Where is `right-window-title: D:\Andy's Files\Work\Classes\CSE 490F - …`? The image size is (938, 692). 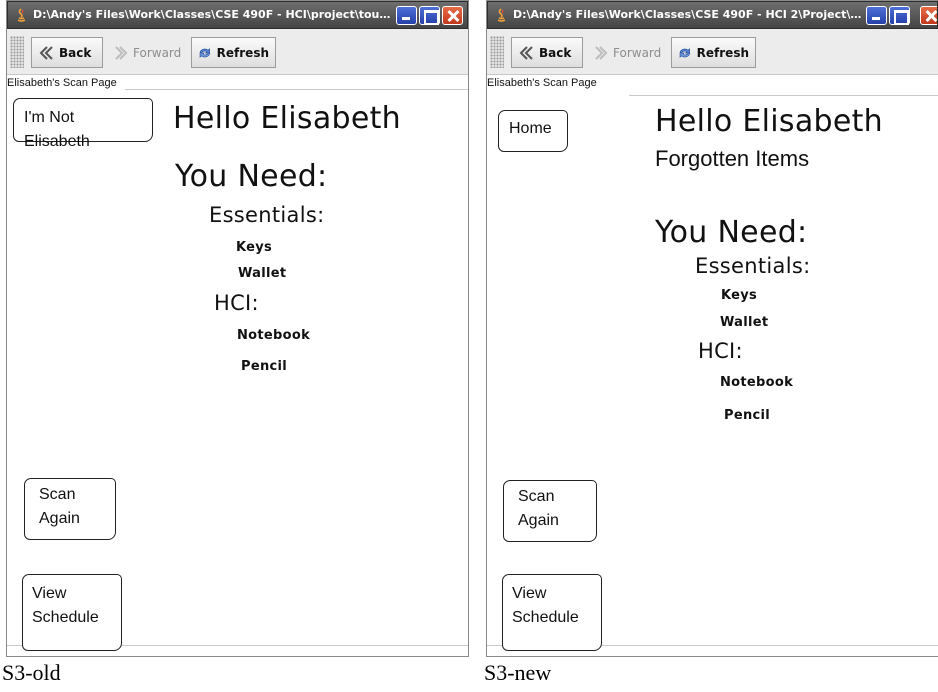
right-window-title: D:\Andy's Files\Work\Classes\CSE 490F - … is located at coordinates (689, 14).